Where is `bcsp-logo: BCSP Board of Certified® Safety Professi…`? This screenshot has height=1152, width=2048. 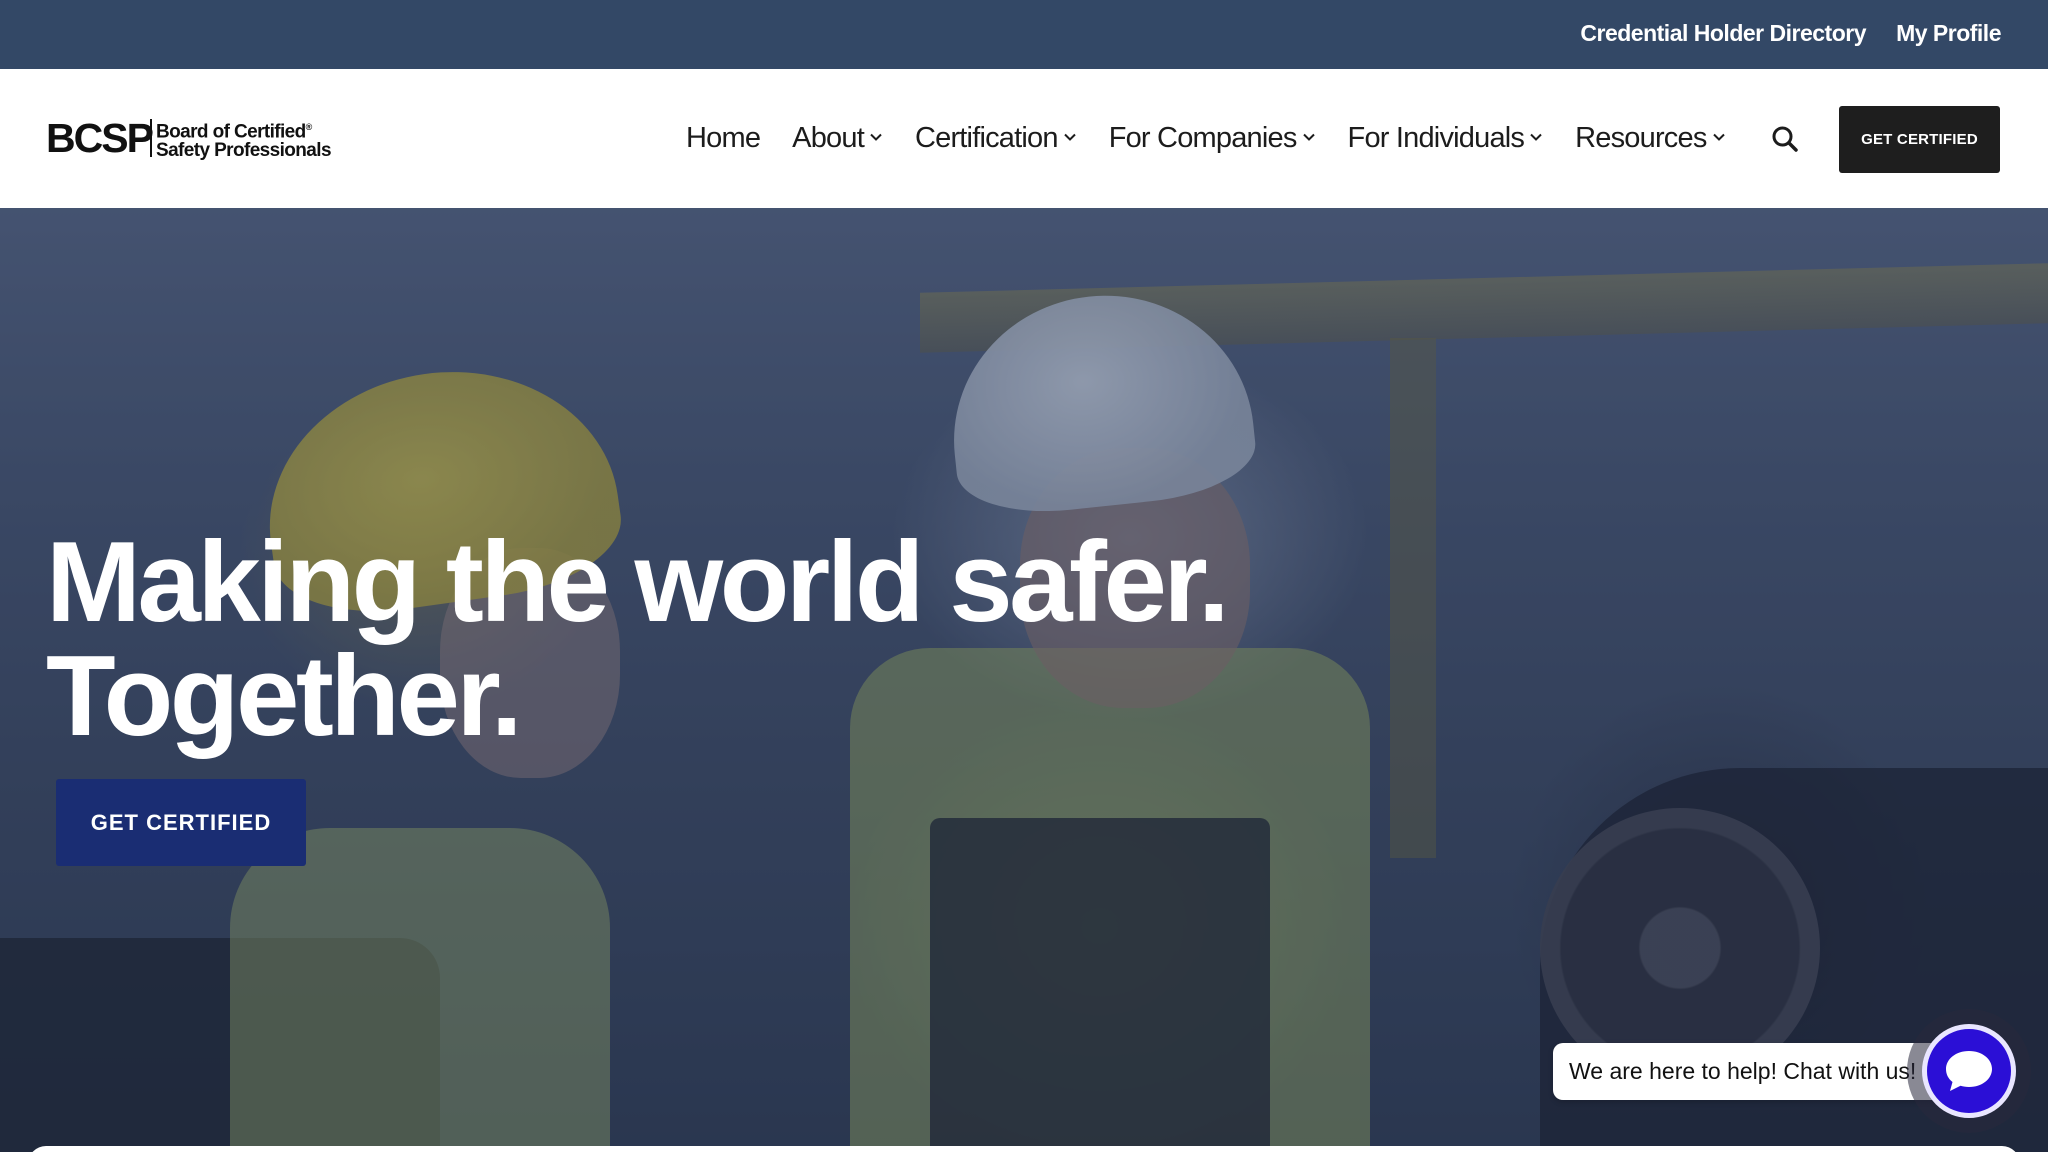
bcsp-logo: BCSP Board of Certified® Safety Professi… is located at coordinates (196, 138).